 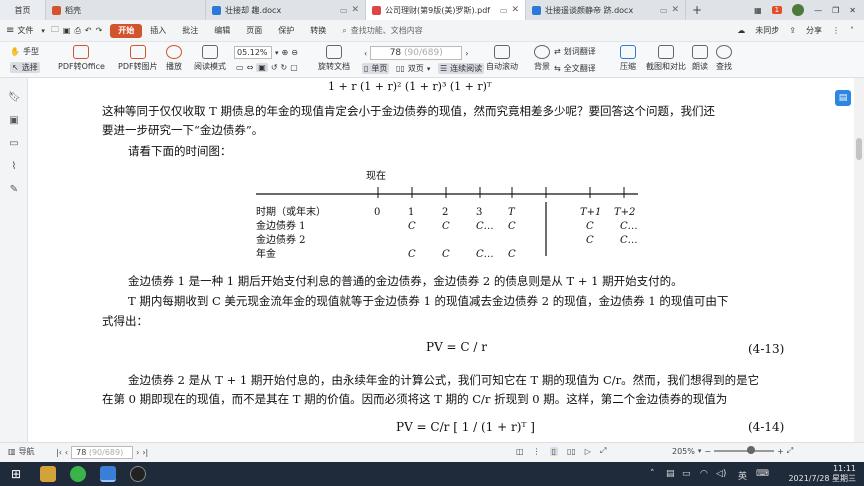 What do you see at coordinates (174, 58) in the screenshot?
I see `play-button: 播放` at bounding box center [174, 58].